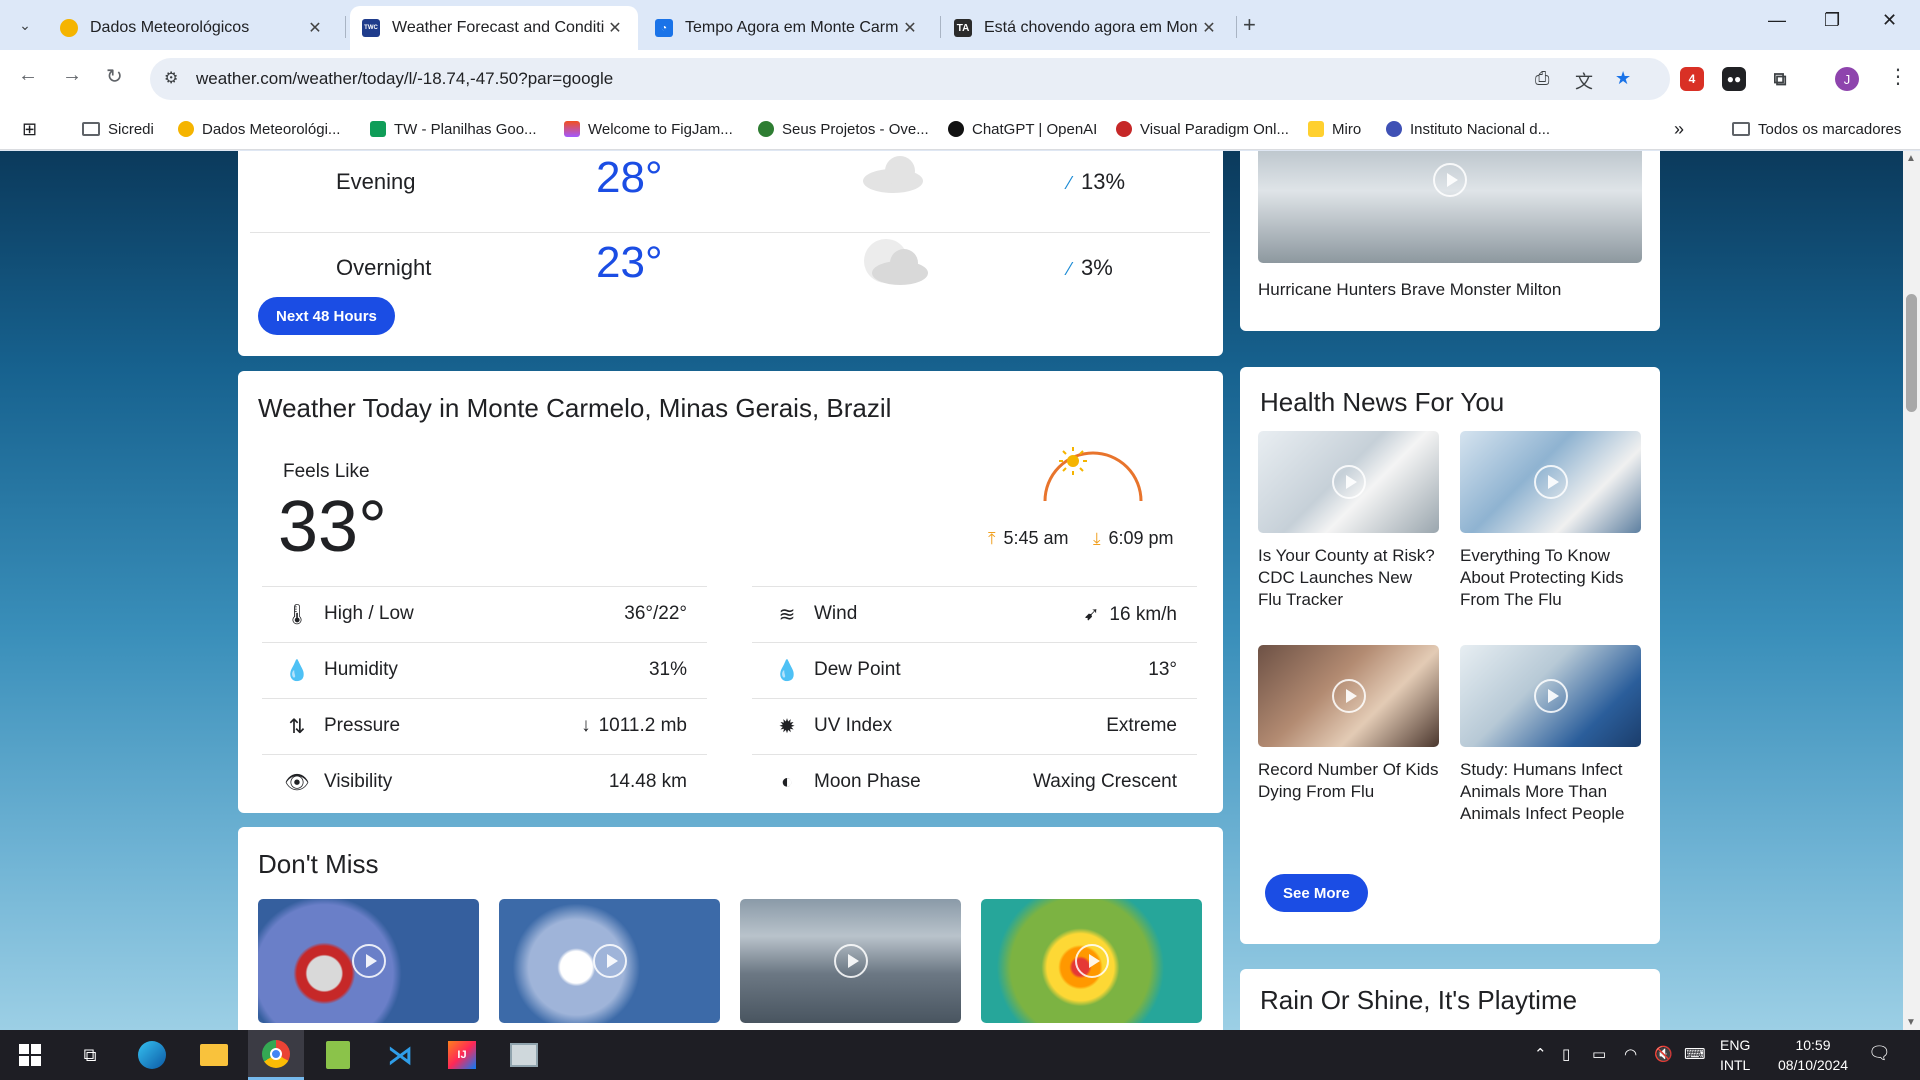 The height and width of the screenshot is (1080, 1920). I want to click on apps-grid-icon: ⊞, so click(29, 129).